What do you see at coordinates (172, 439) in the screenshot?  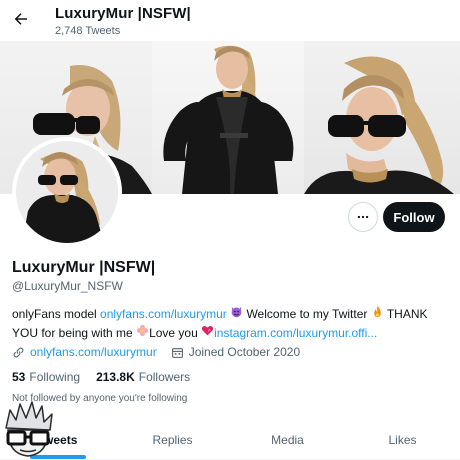 I see `tab-replies: Replies` at bounding box center [172, 439].